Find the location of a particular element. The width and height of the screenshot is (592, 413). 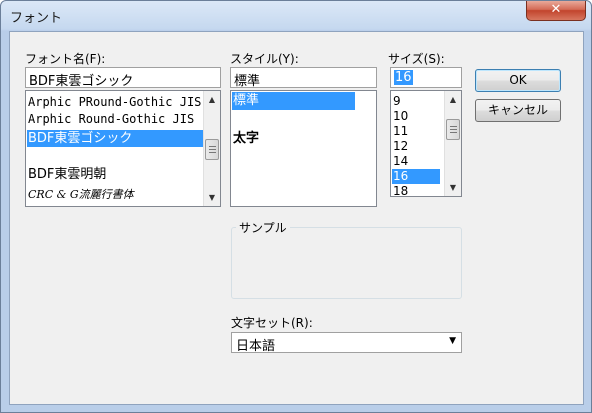

sample-title: サンプル is located at coordinates (263, 227).